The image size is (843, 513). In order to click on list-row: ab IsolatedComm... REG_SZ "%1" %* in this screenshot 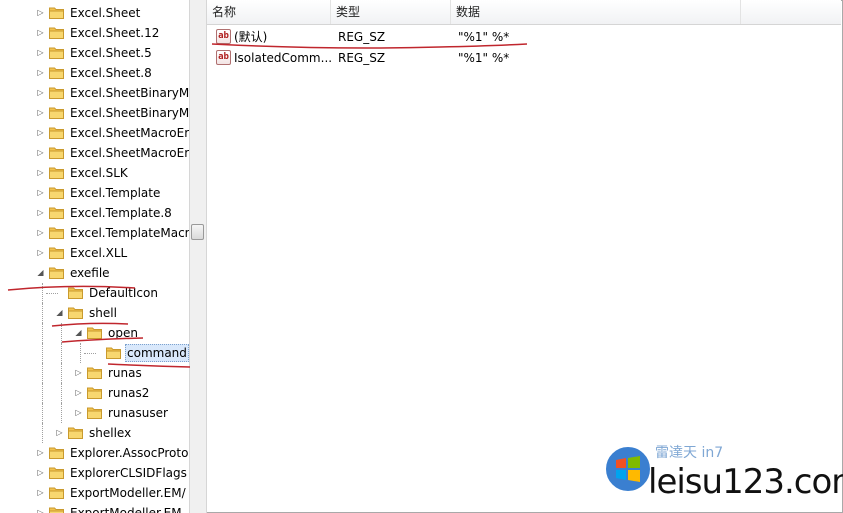, I will do `click(524, 58)`.